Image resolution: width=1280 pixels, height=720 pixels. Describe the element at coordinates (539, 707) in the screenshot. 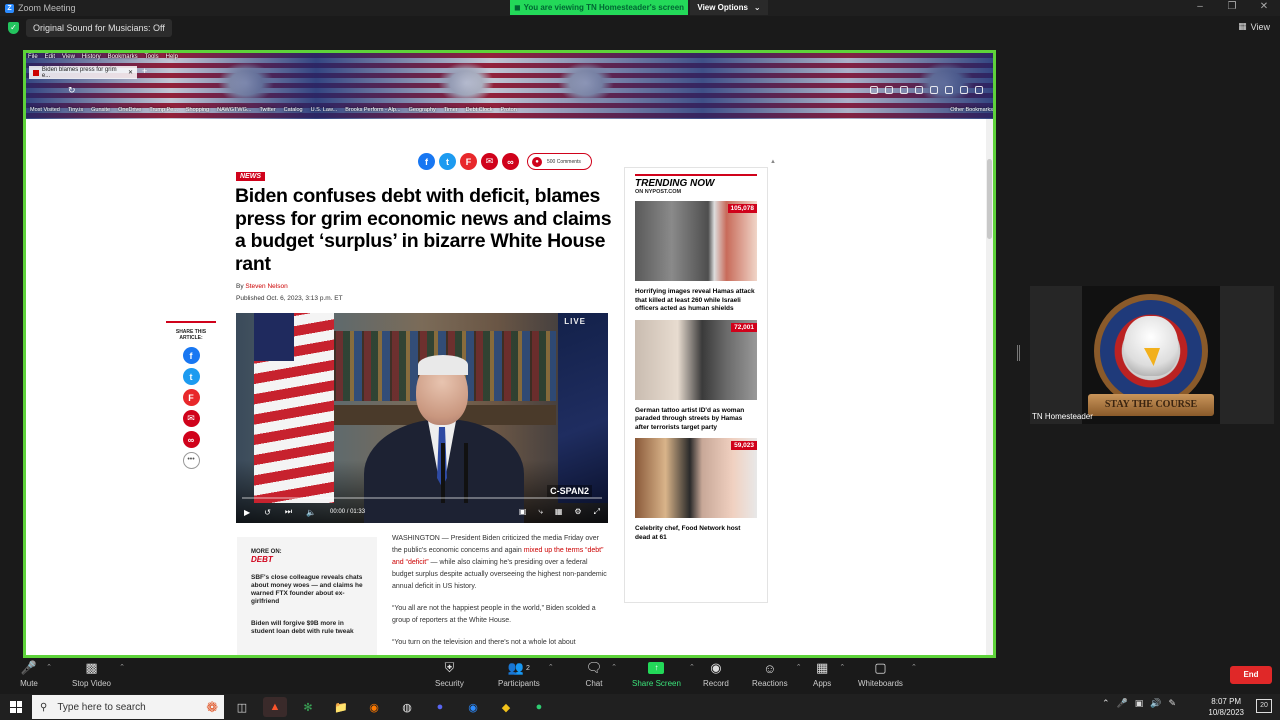

I see `app-icon: ●` at that location.